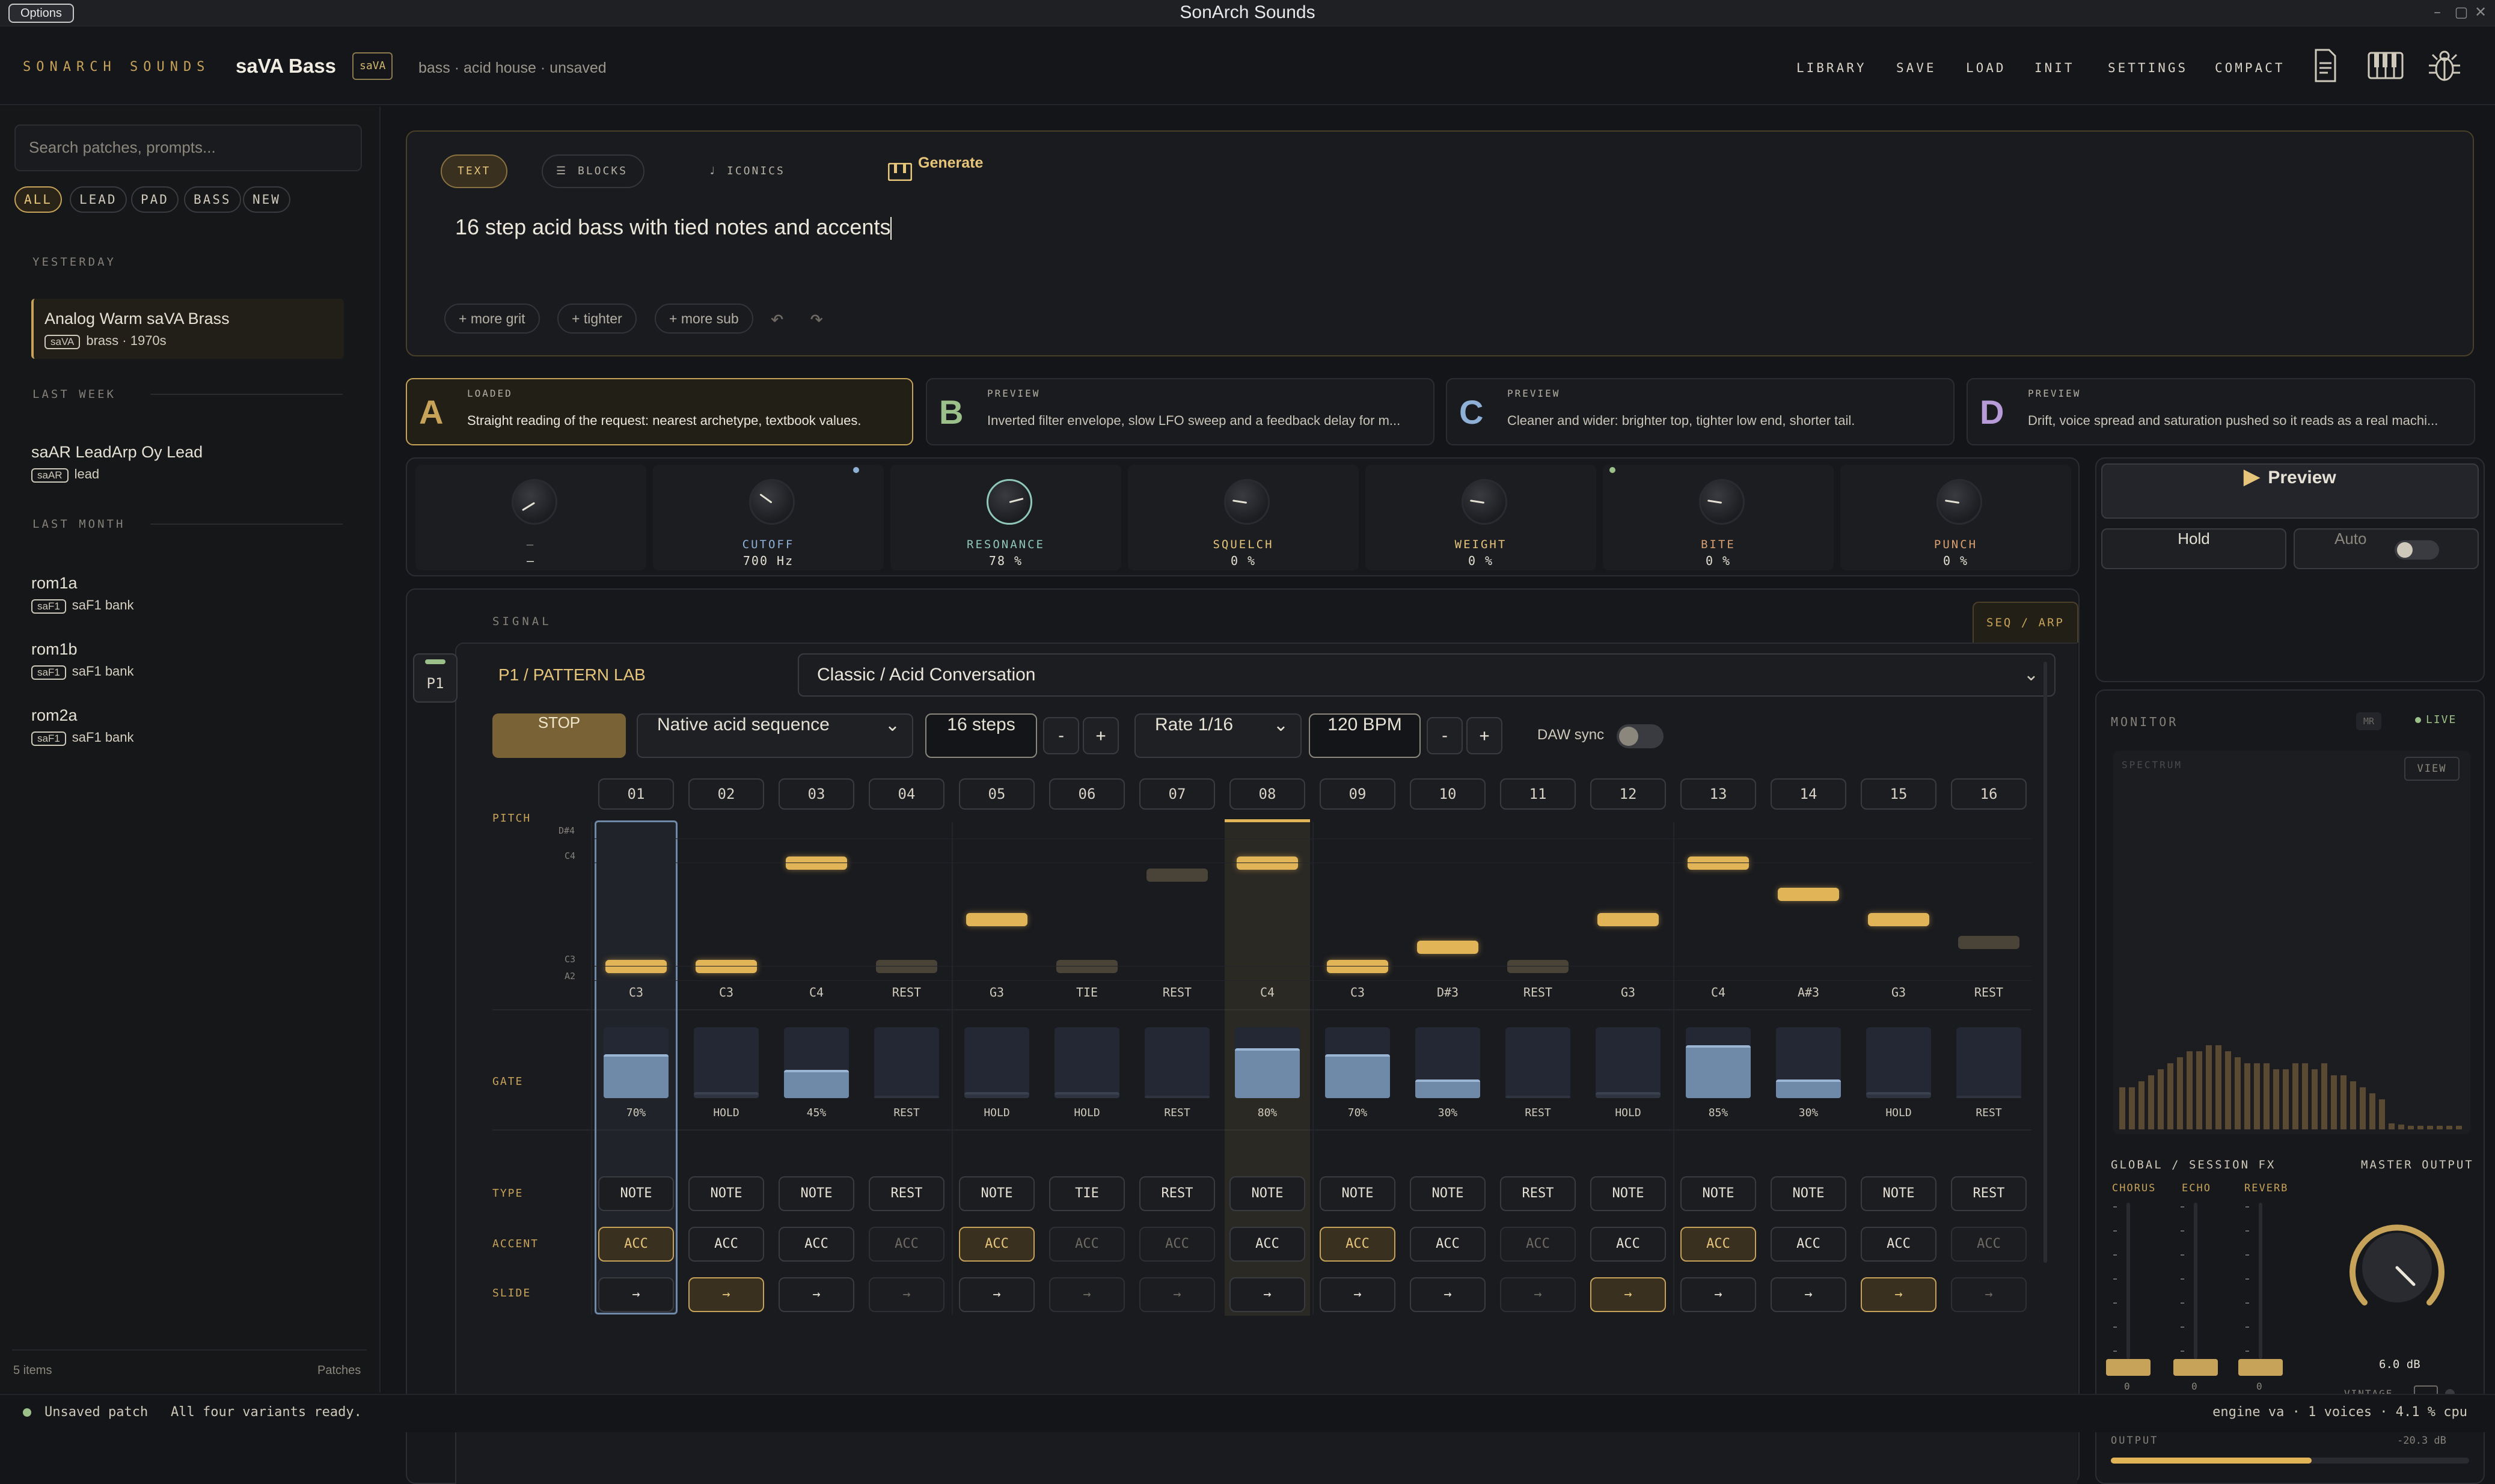 Image resolution: width=2495 pixels, height=1484 pixels. Describe the element at coordinates (1177, 794) in the screenshot. I see `step-number: 07` at that location.